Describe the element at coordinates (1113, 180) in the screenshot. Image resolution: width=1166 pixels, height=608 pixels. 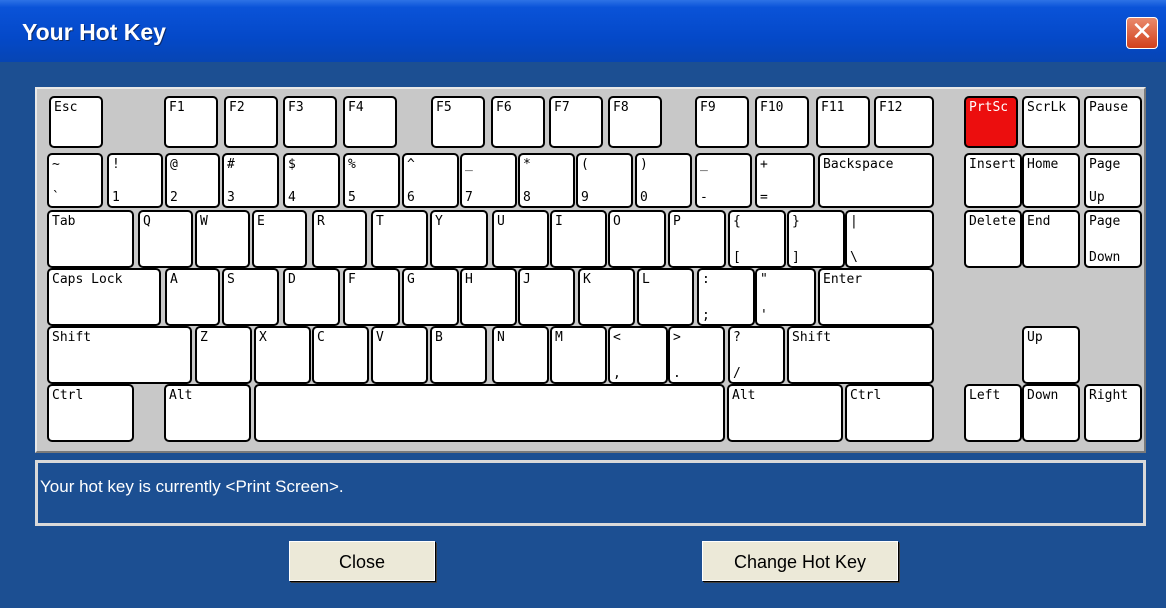
I see `key-page: Page Up` at that location.